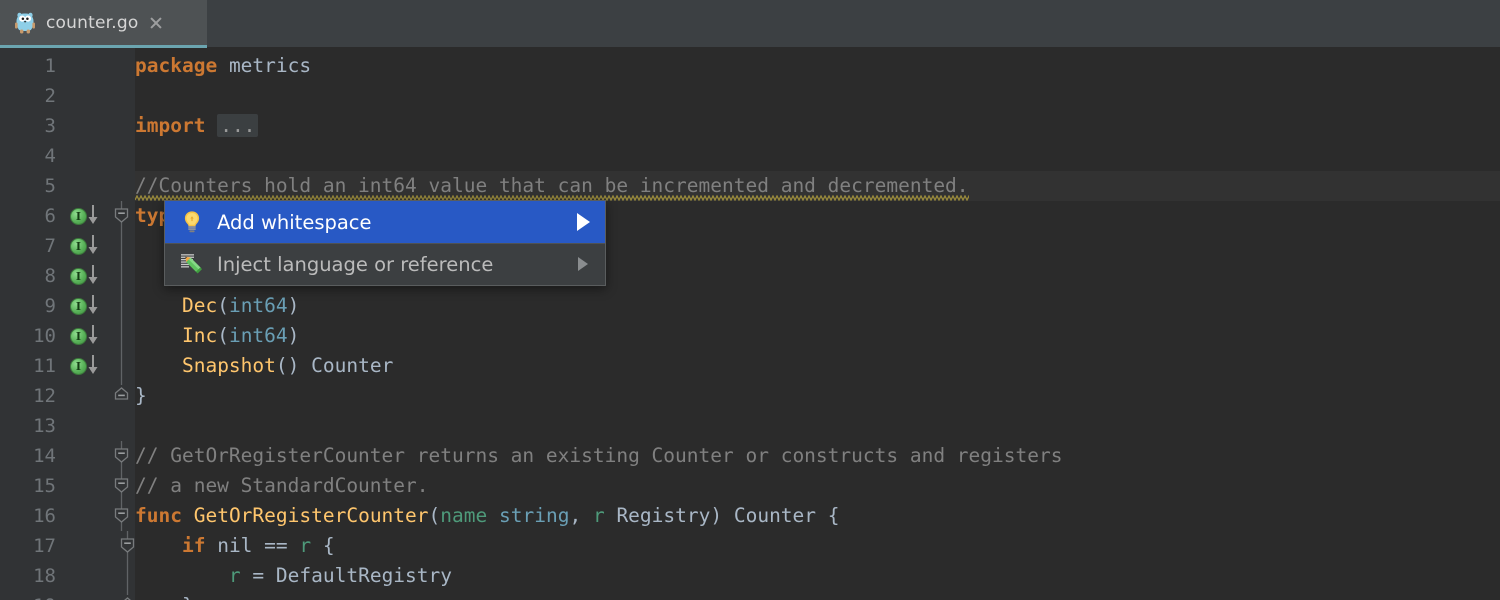 This screenshot has height=600, width=1500. I want to click on menu-item-inject-language: Inject language or reference, so click(385, 264).